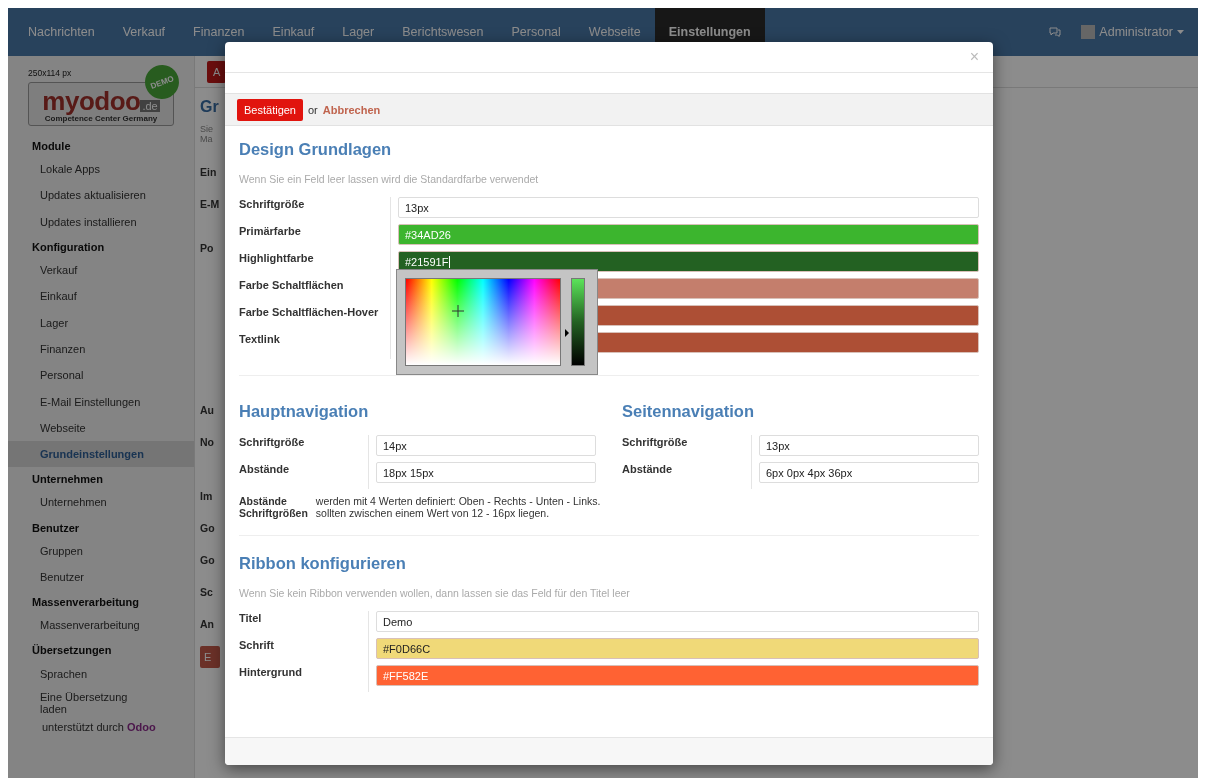 Image resolution: width=1206 pixels, height=778 pixels. Describe the element at coordinates (150, 106) in the screenshot. I see `logo-domain-tag: .de` at that location.